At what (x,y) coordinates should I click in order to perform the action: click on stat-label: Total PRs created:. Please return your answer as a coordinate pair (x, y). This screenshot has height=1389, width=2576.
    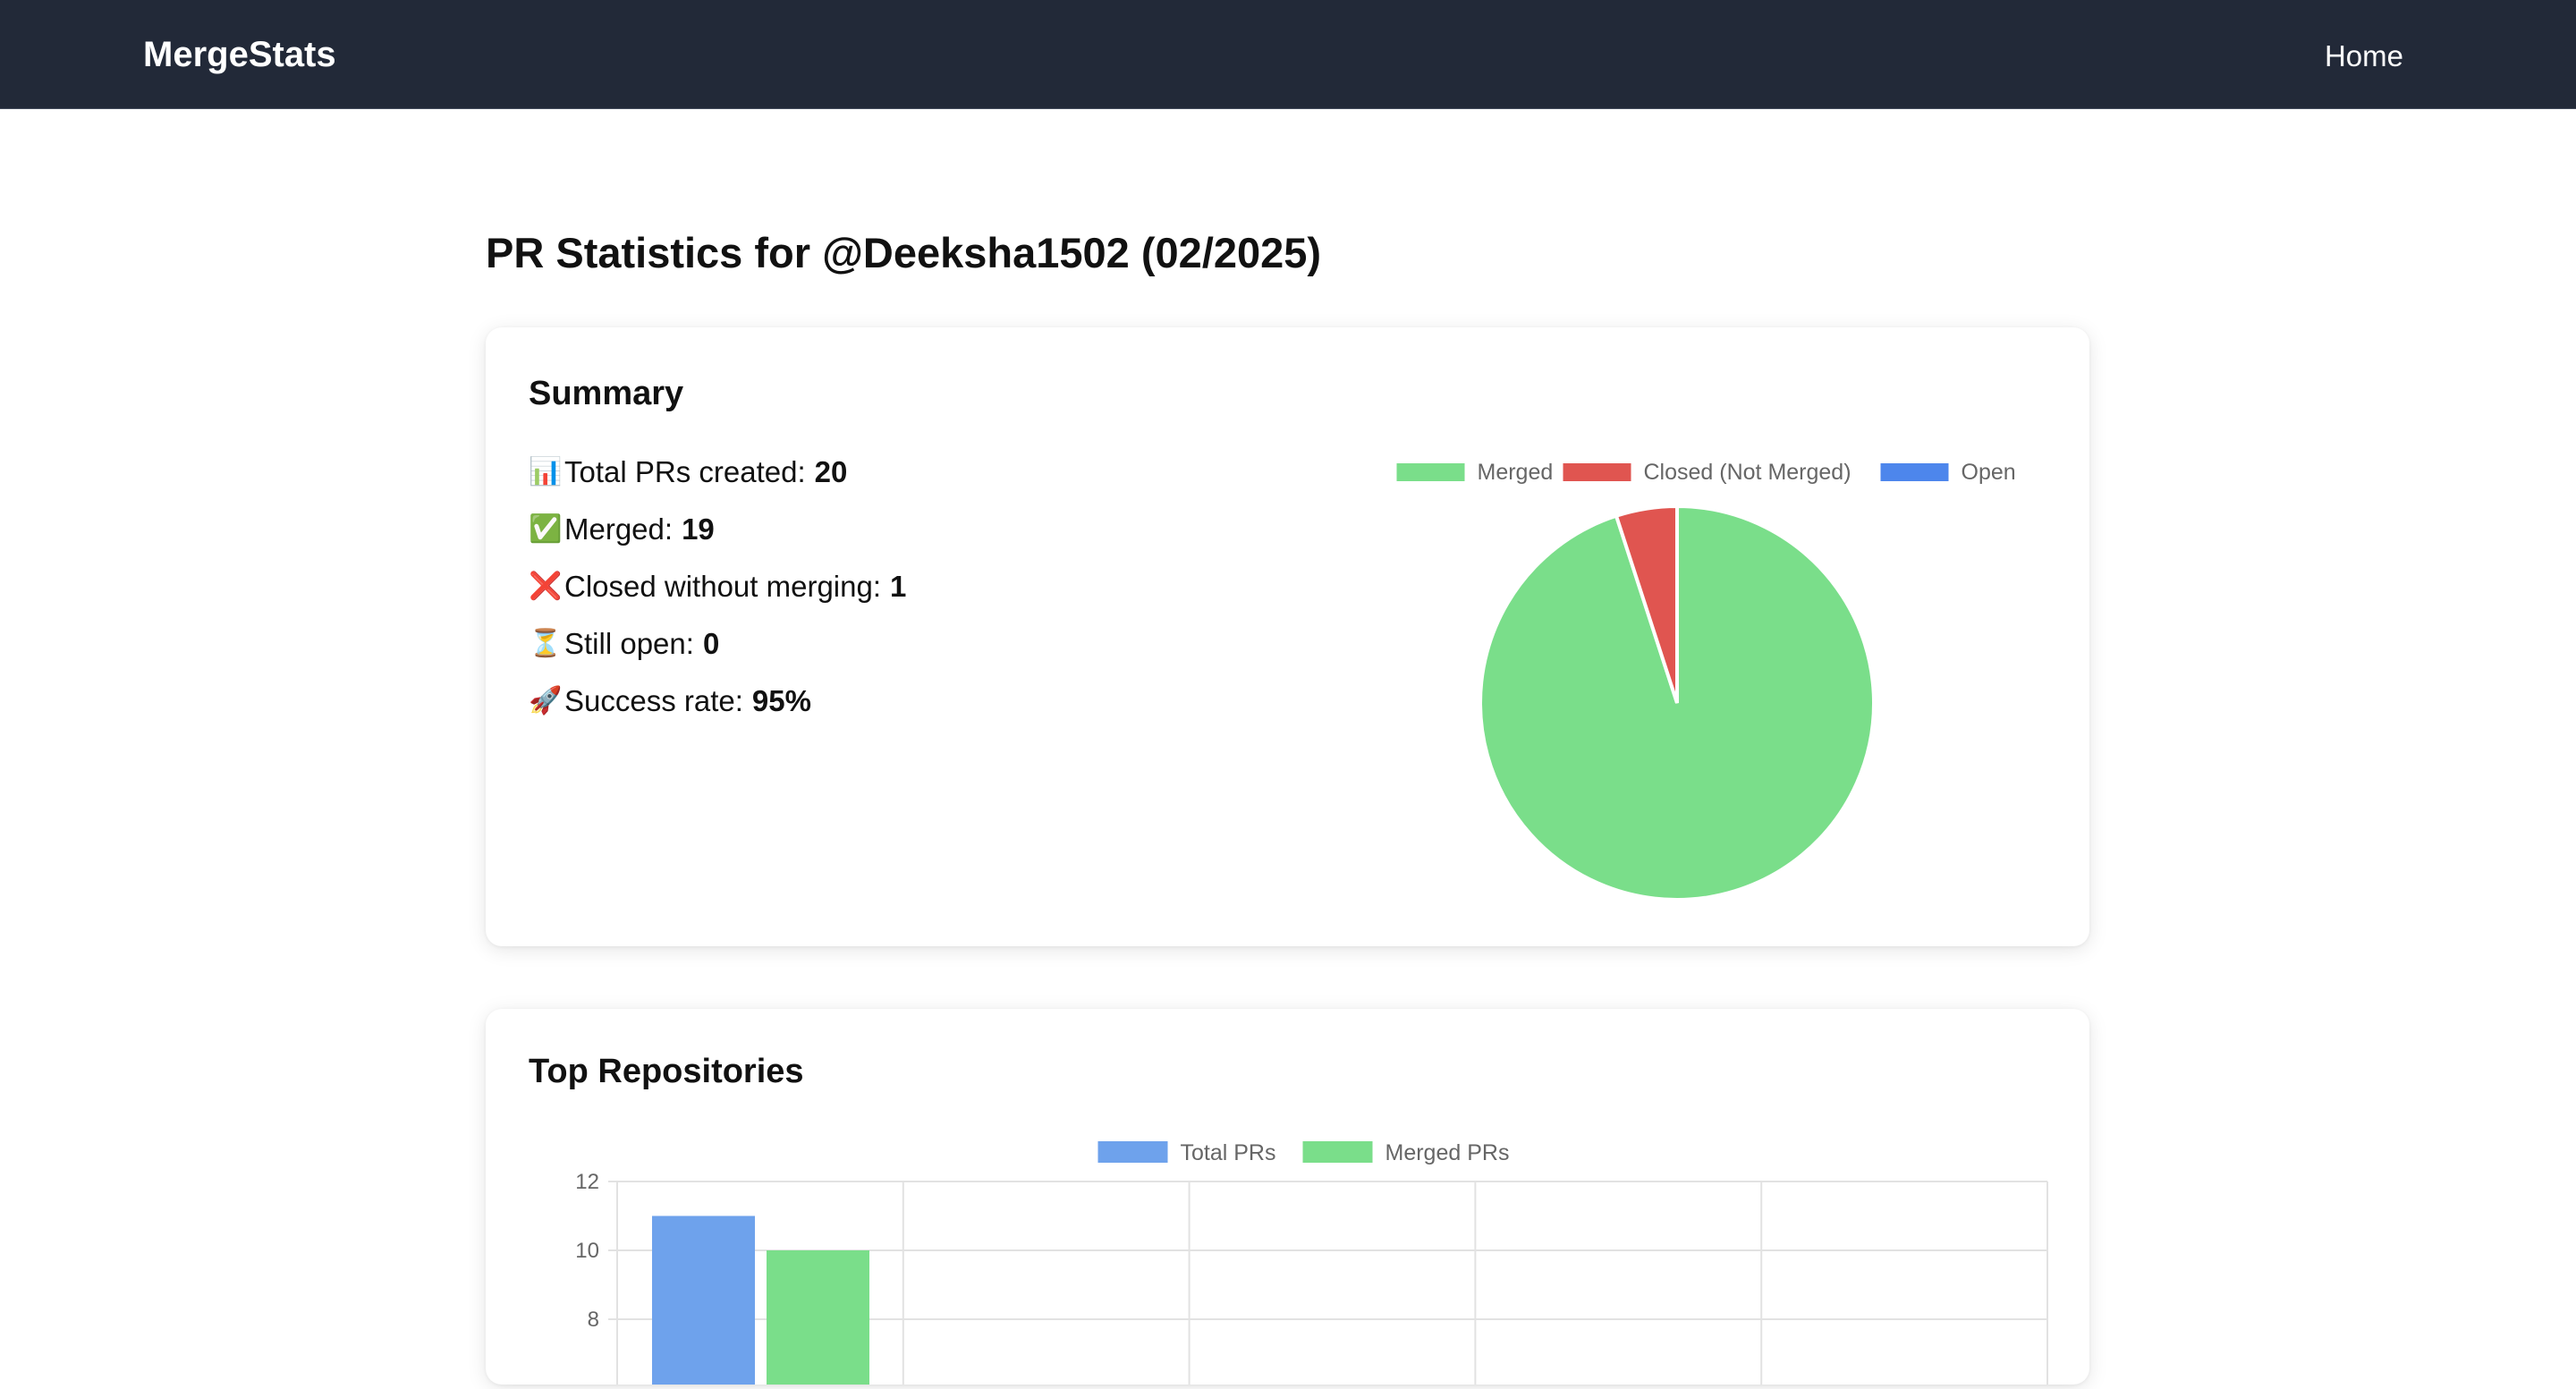
    Looking at the image, I should click on (685, 471).